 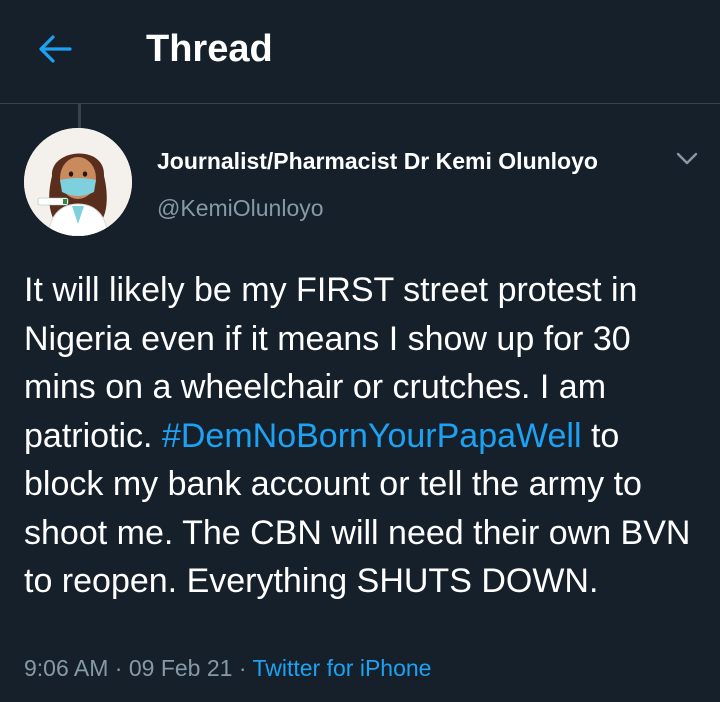 What do you see at coordinates (79, 116) in the screenshot?
I see `thread-connector-line` at bounding box center [79, 116].